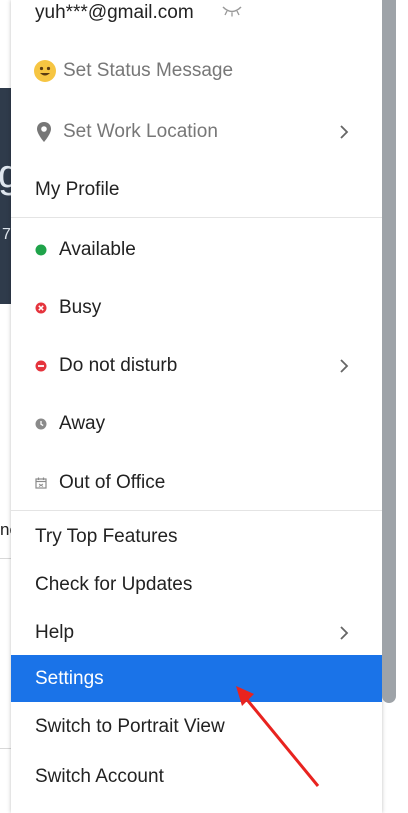  What do you see at coordinates (114, 584) in the screenshot?
I see `check-for-updates-label: Check for Updates` at bounding box center [114, 584].